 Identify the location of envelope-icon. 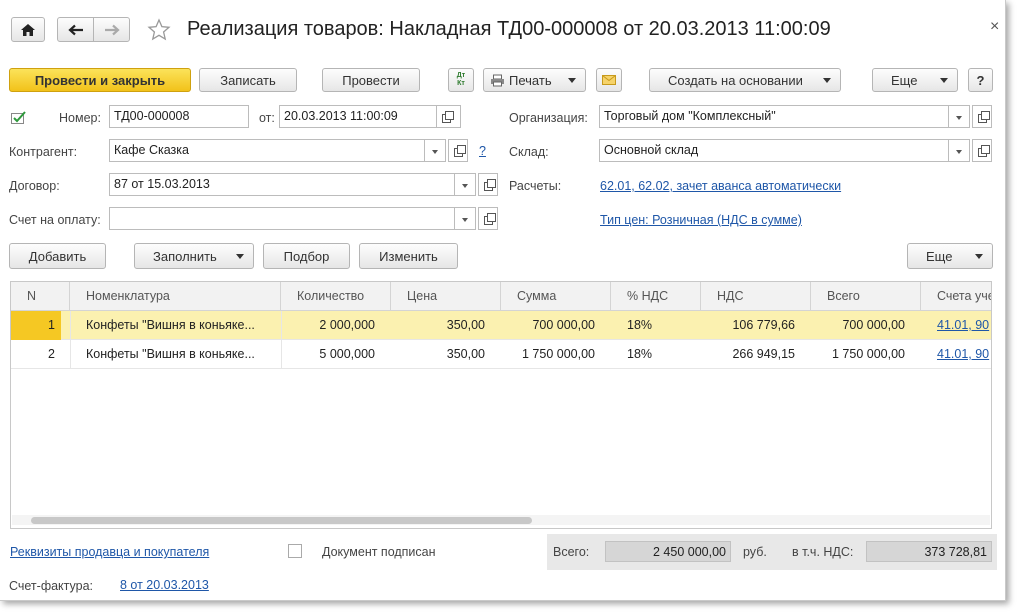
(609, 80).